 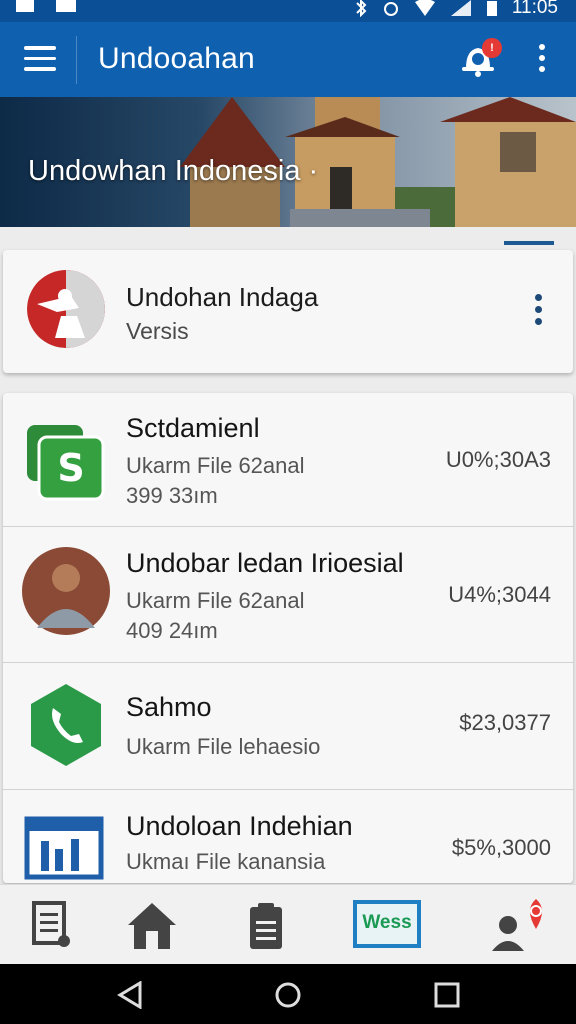 I want to click on svg-text: S, so click(x=70, y=468).